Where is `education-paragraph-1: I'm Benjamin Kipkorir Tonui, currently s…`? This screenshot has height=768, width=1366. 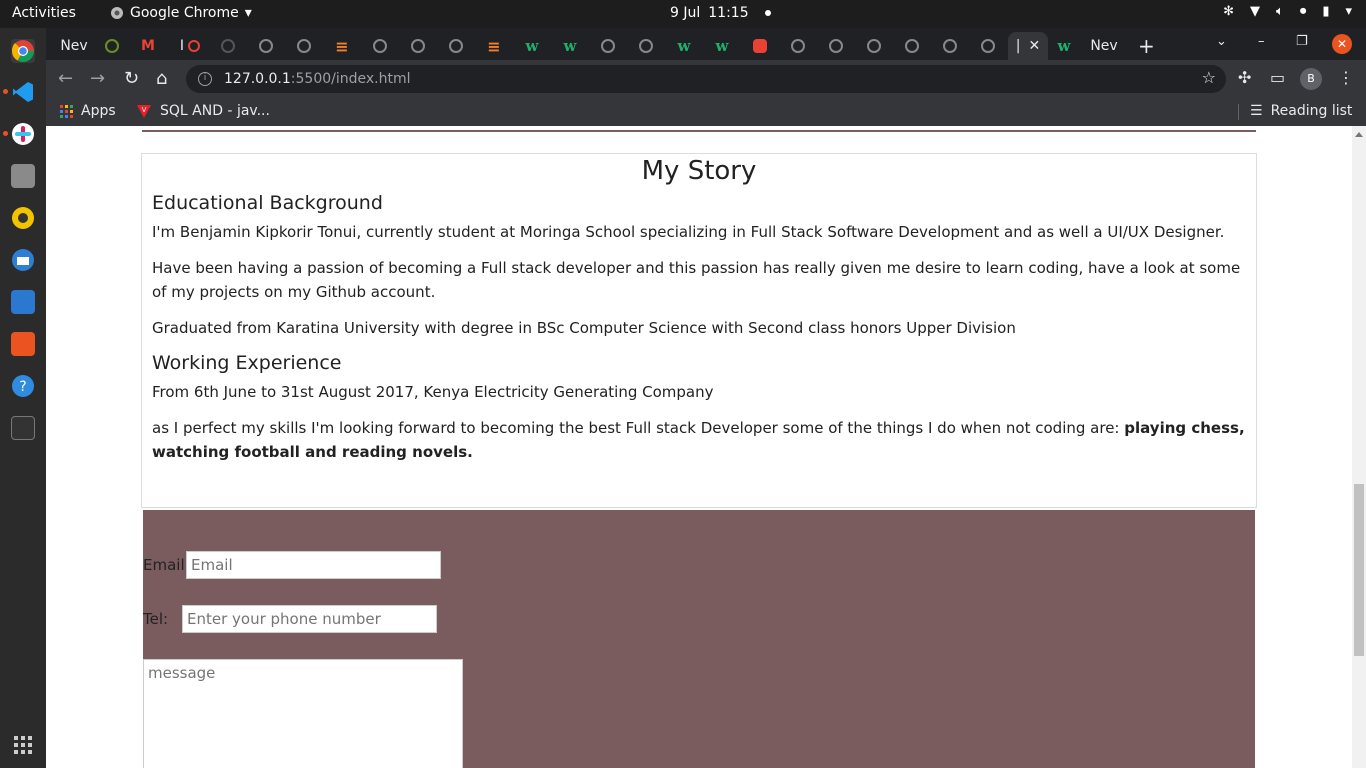 education-paragraph-1: I'm Benjamin Kipkorir Tonui, currently s… is located at coordinates (688, 232).